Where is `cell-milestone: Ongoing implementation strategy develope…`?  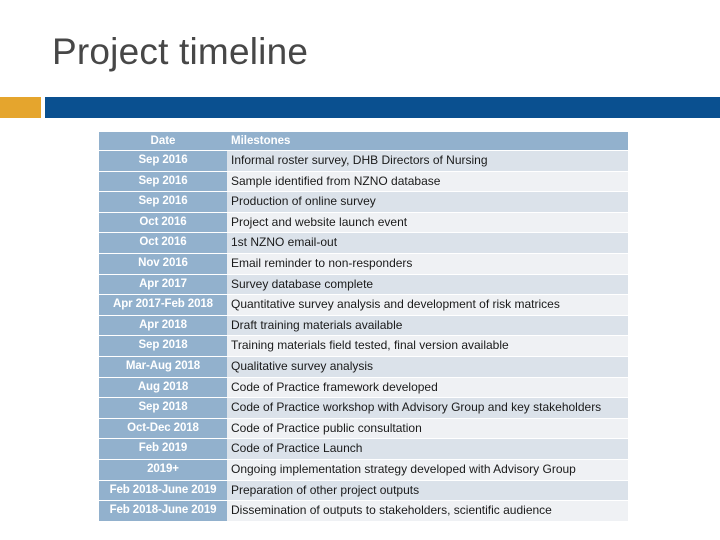 cell-milestone: Ongoing implementation strategy develope… is located at coordinates (427, 469).